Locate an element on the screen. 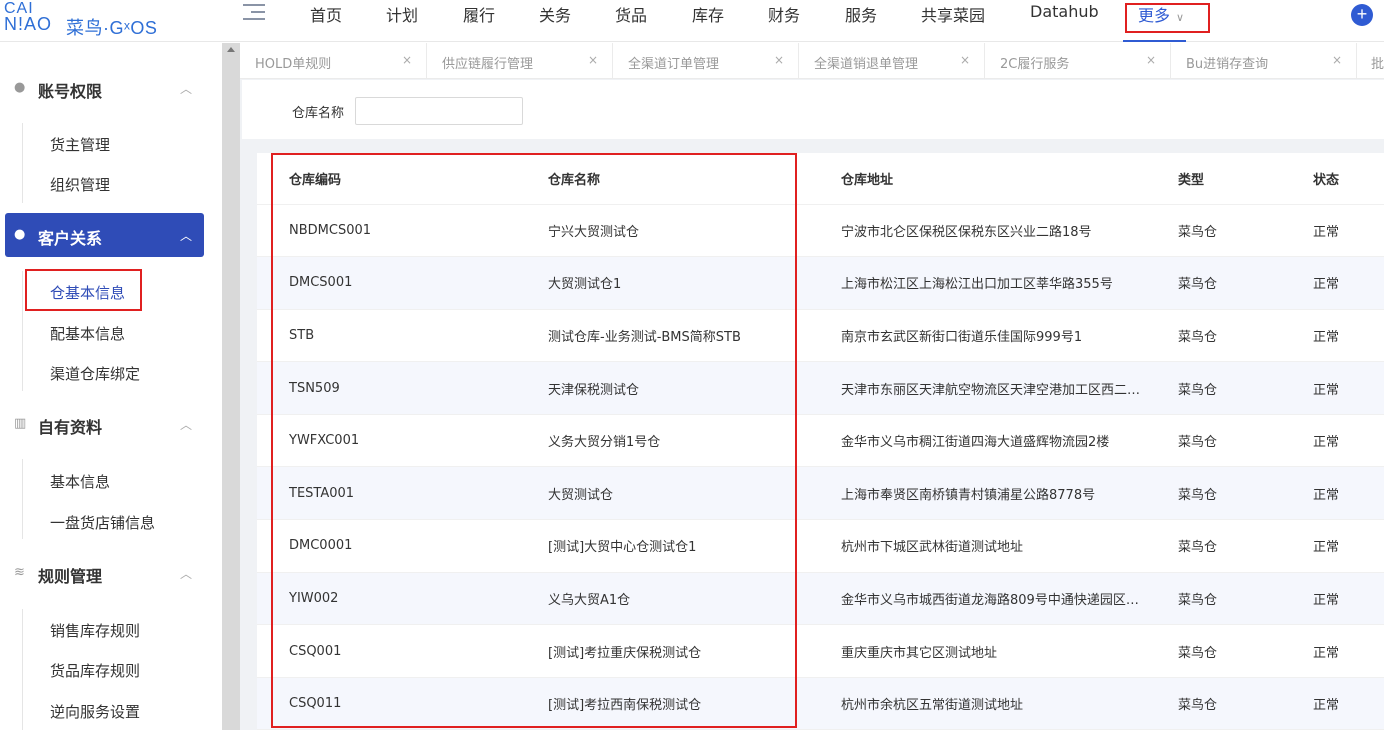  sidebar-item-sales-stock-rule: 销售库存规则 is located at coordinates (95, 630).